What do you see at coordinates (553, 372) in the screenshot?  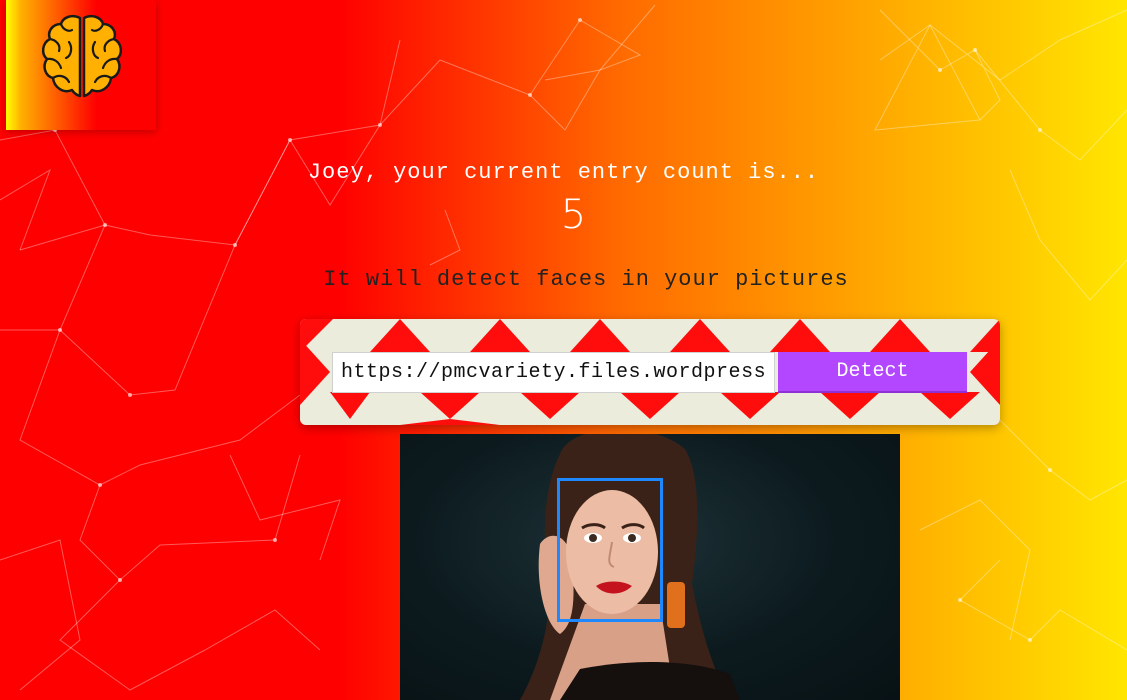 I see `image-url-input` at bounding box center [553, 372].